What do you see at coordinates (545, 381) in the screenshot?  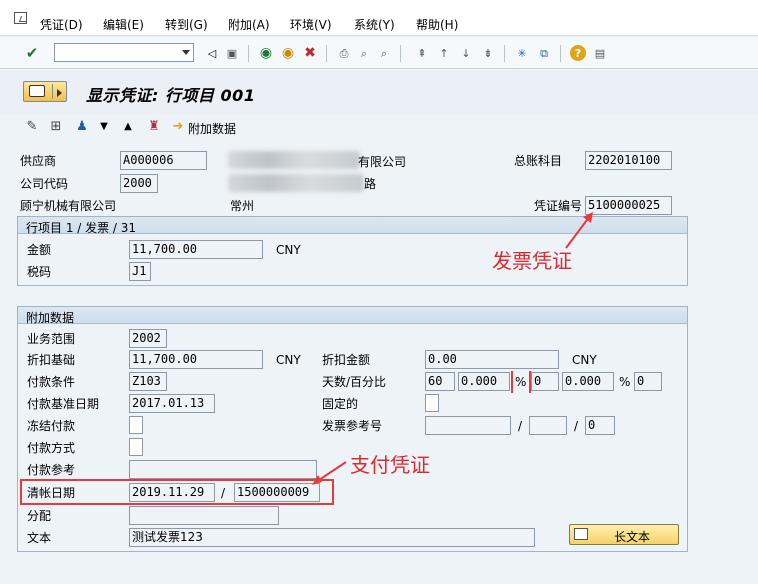 I see `days2-field: 0` at bounding box center [545, 381].